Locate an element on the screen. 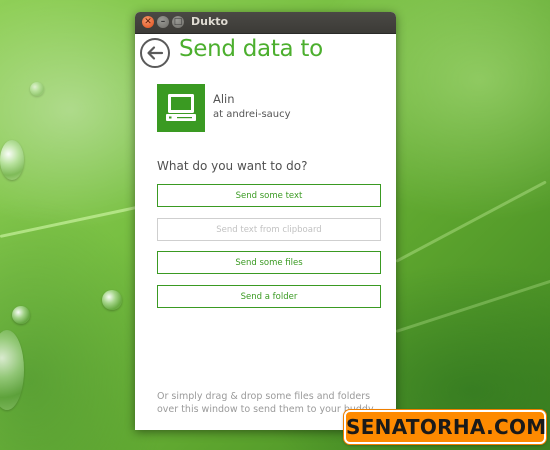 Image resolution: width=550 pixels, height=450 pixels. send-text-button: Send some text is located at coordinates (269, 195).